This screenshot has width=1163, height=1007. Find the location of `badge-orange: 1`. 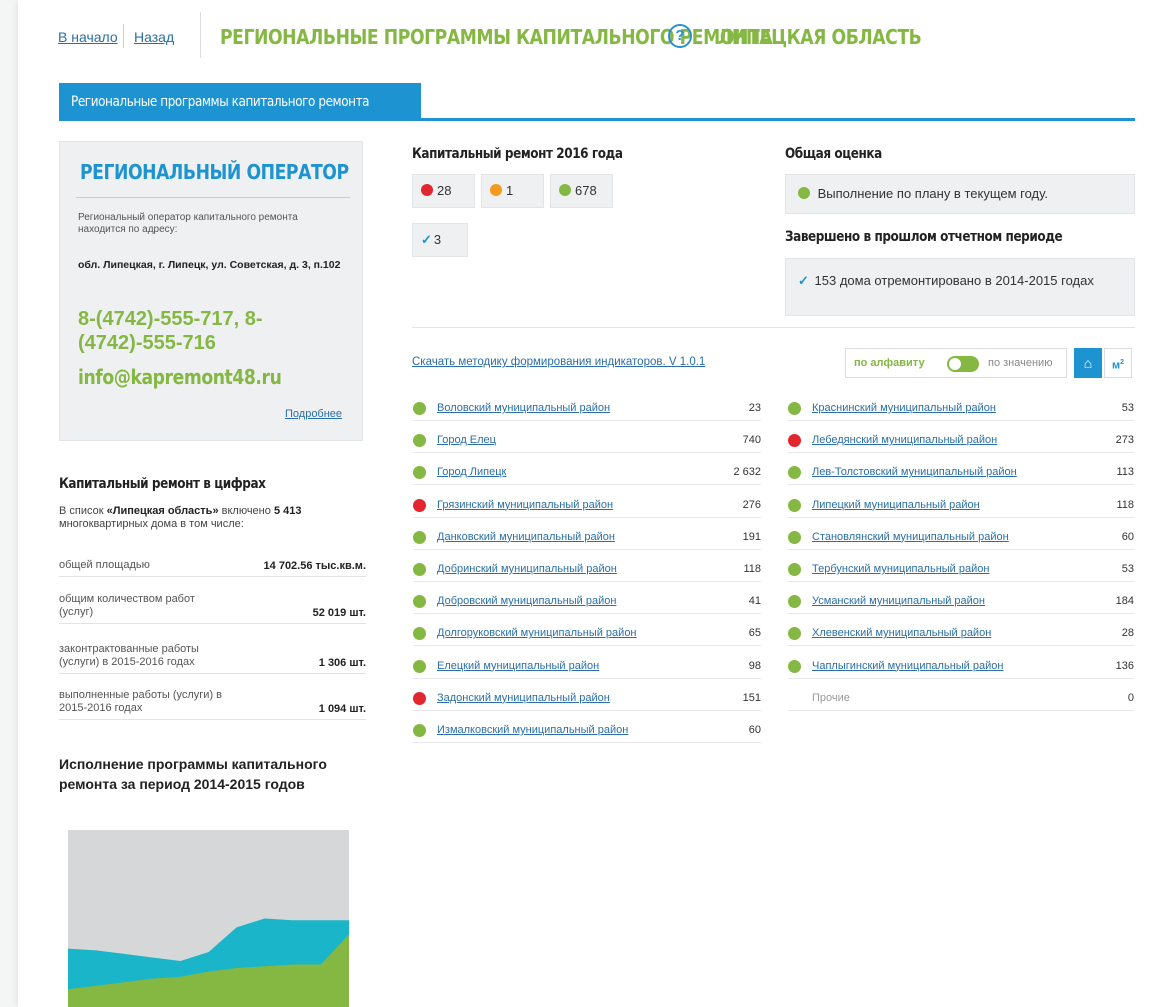

badge-orange: 1 is located at coordinates (512, 191).